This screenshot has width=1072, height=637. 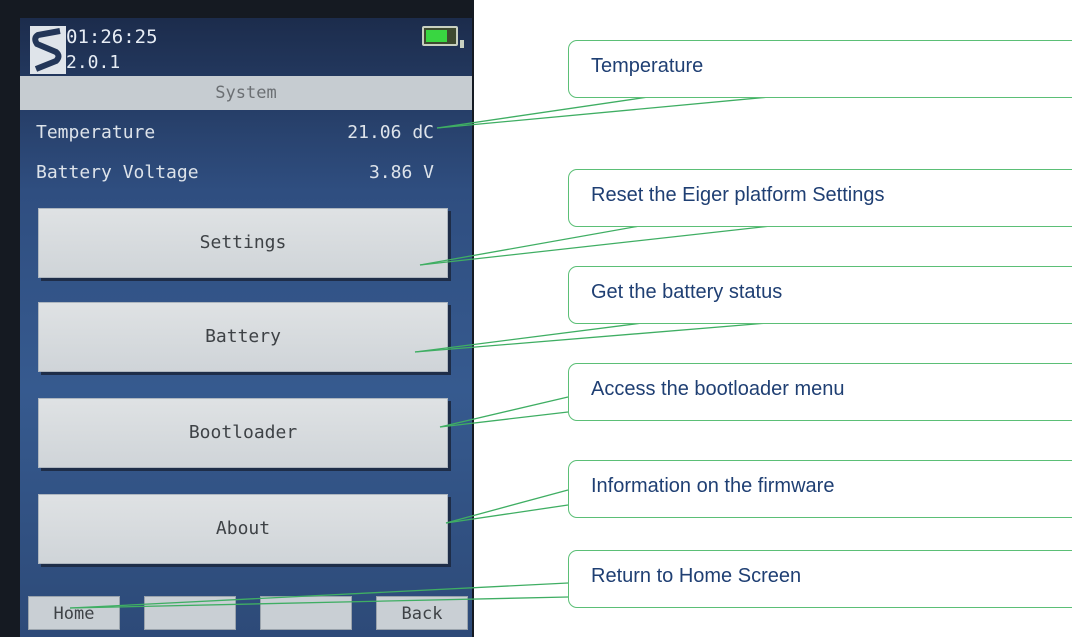 I want to click on callout-battery: Get the battery status, so click(x=820, y=295).